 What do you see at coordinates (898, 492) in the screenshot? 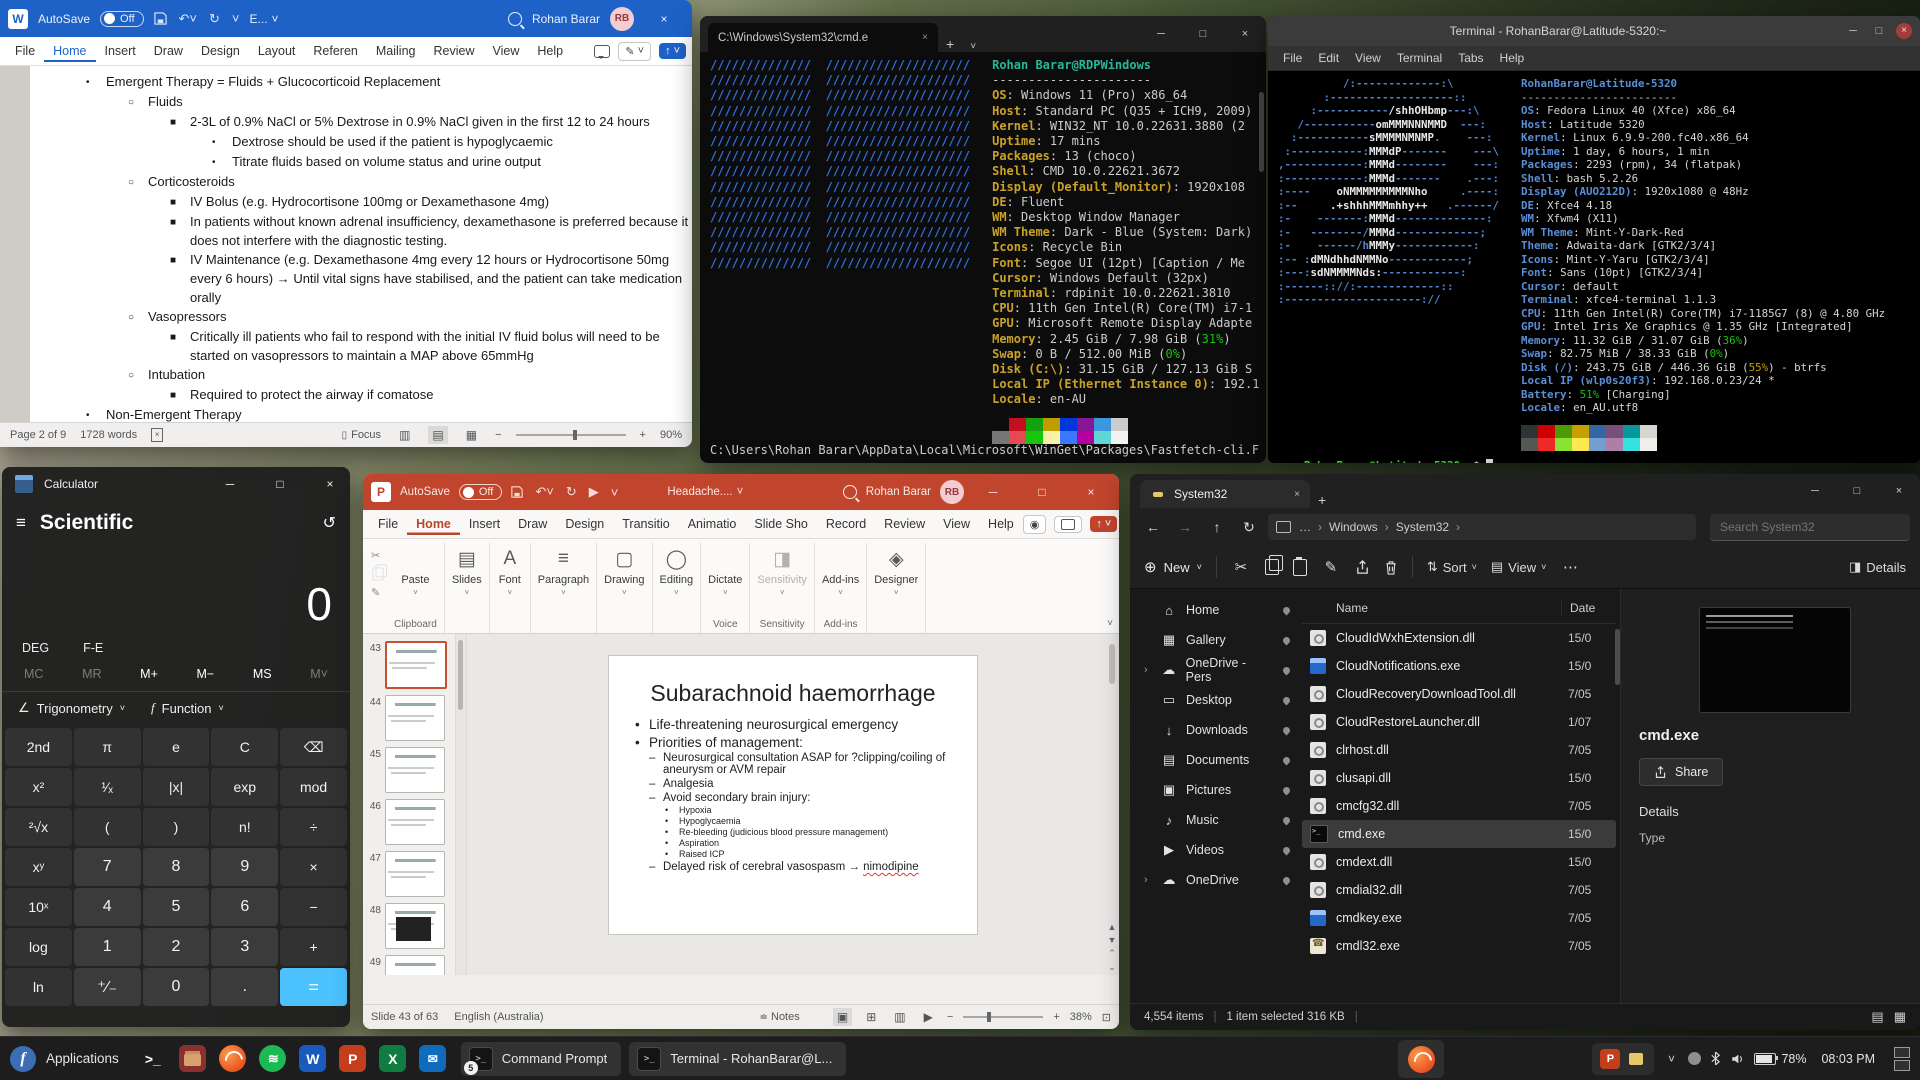
I see `user-name: Rohan Barar` at bounding box center [898, 492].